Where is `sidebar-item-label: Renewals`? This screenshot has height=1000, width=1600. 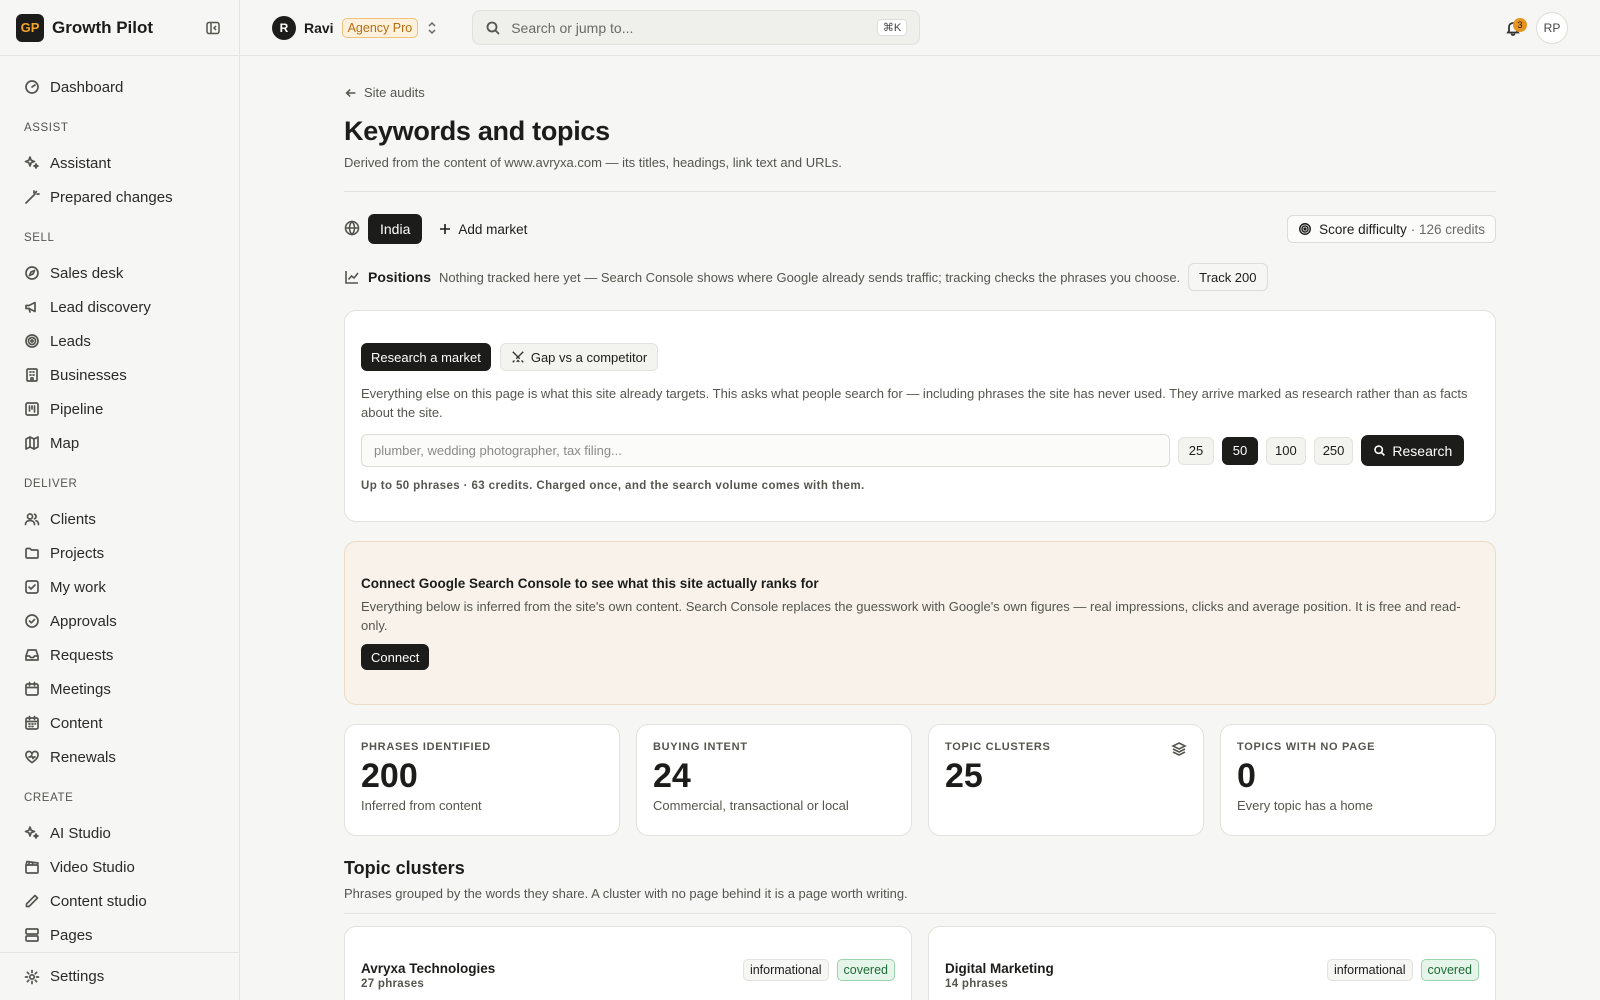 sidebar-item-label: Renewals is located at coordinates (83, 757).